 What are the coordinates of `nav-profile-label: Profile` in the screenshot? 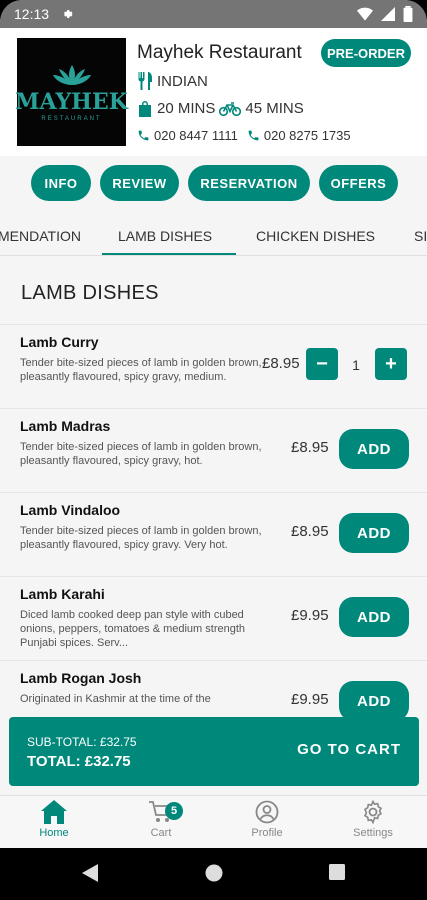 It's located at (267, 833).